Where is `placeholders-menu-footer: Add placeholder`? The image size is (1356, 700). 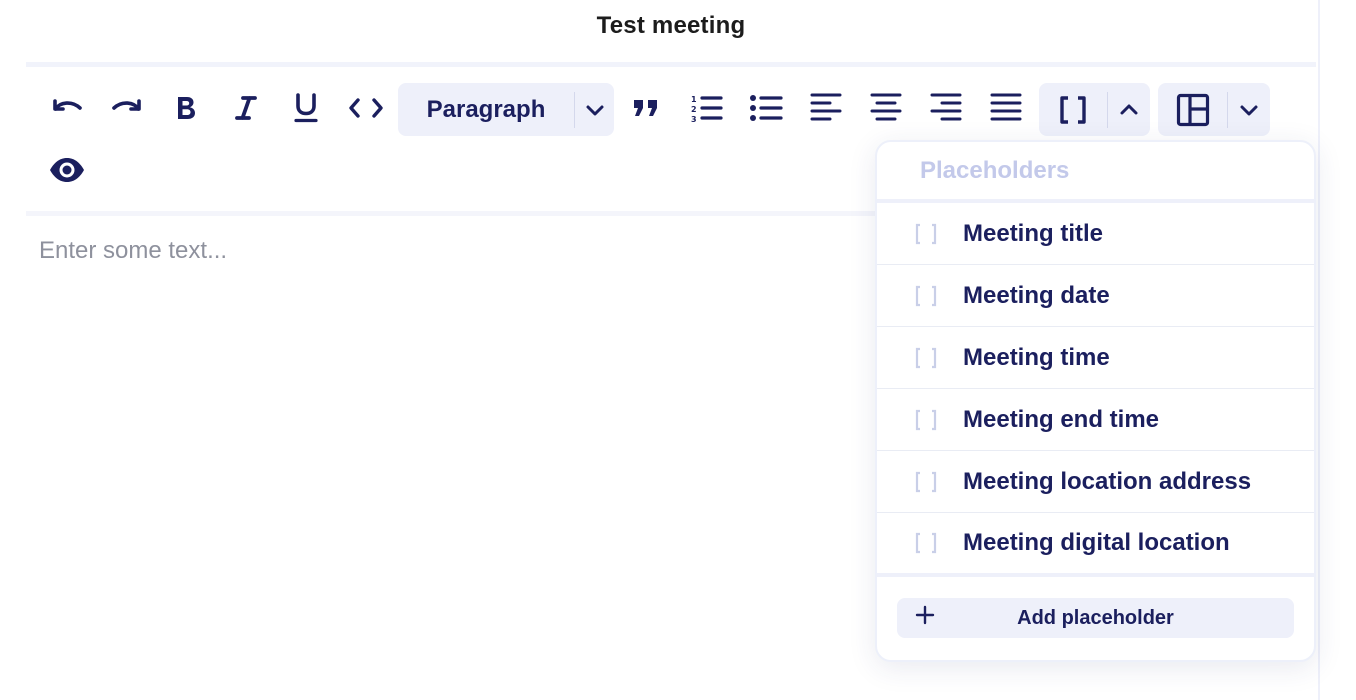
placeholders-menu-footer: Add placeholder is located at coordinates (1095, 607).